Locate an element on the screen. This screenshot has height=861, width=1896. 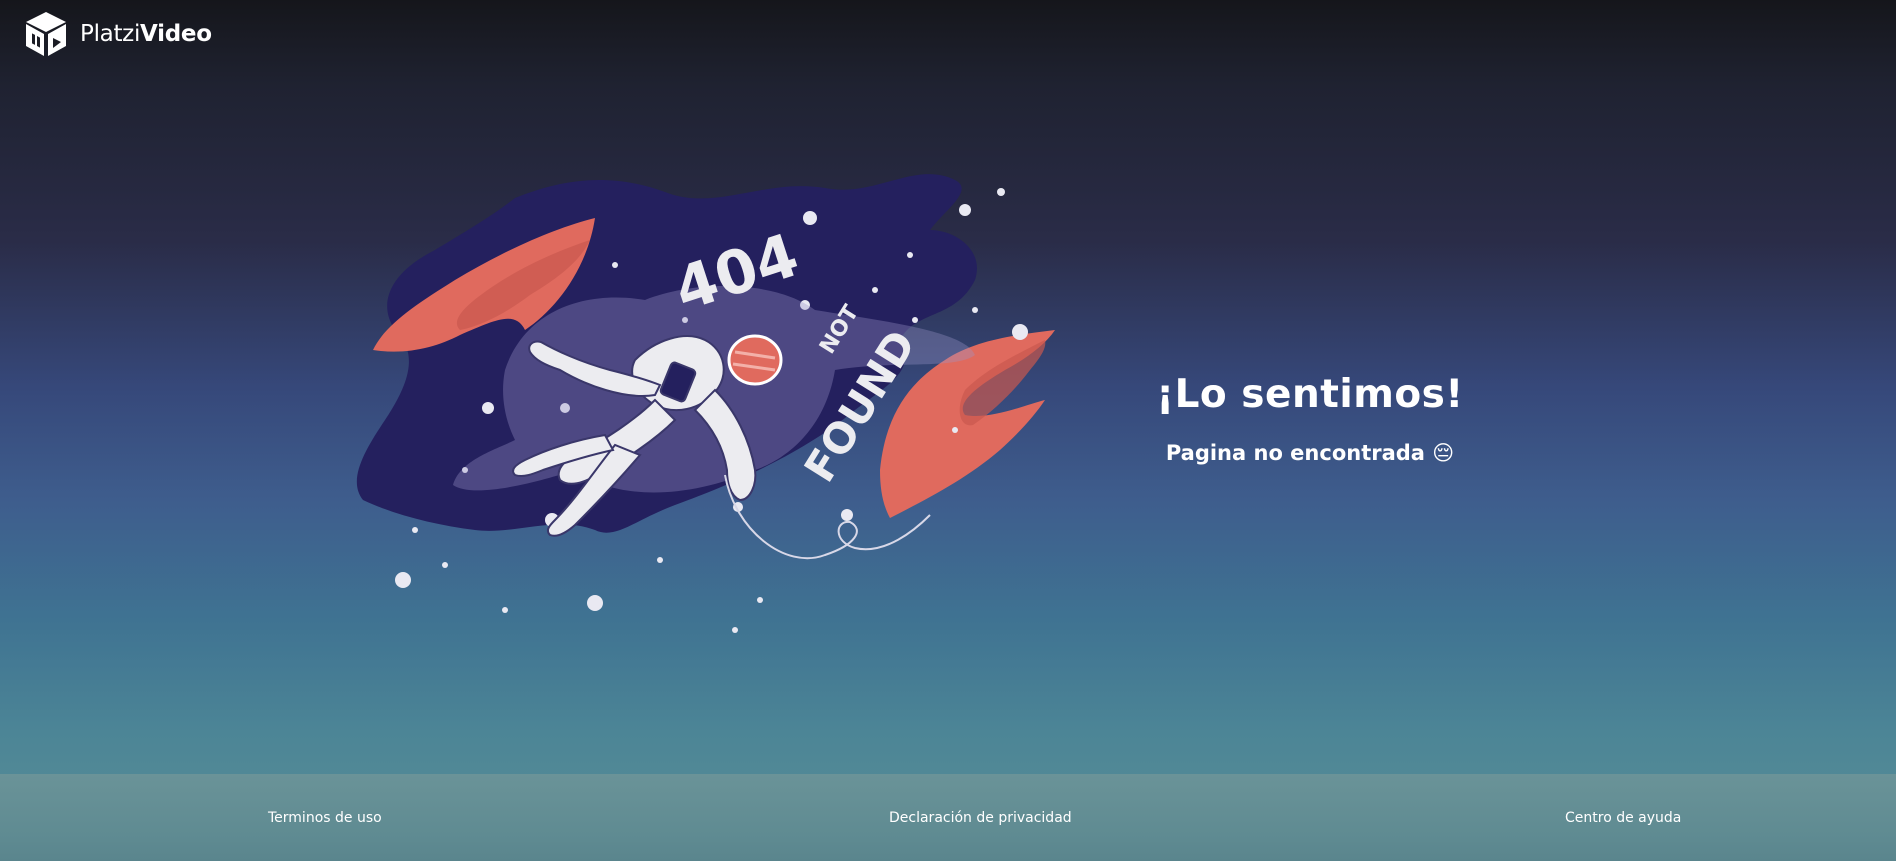
brand-name: PlatziVideo is located at coordinates (146, 34).